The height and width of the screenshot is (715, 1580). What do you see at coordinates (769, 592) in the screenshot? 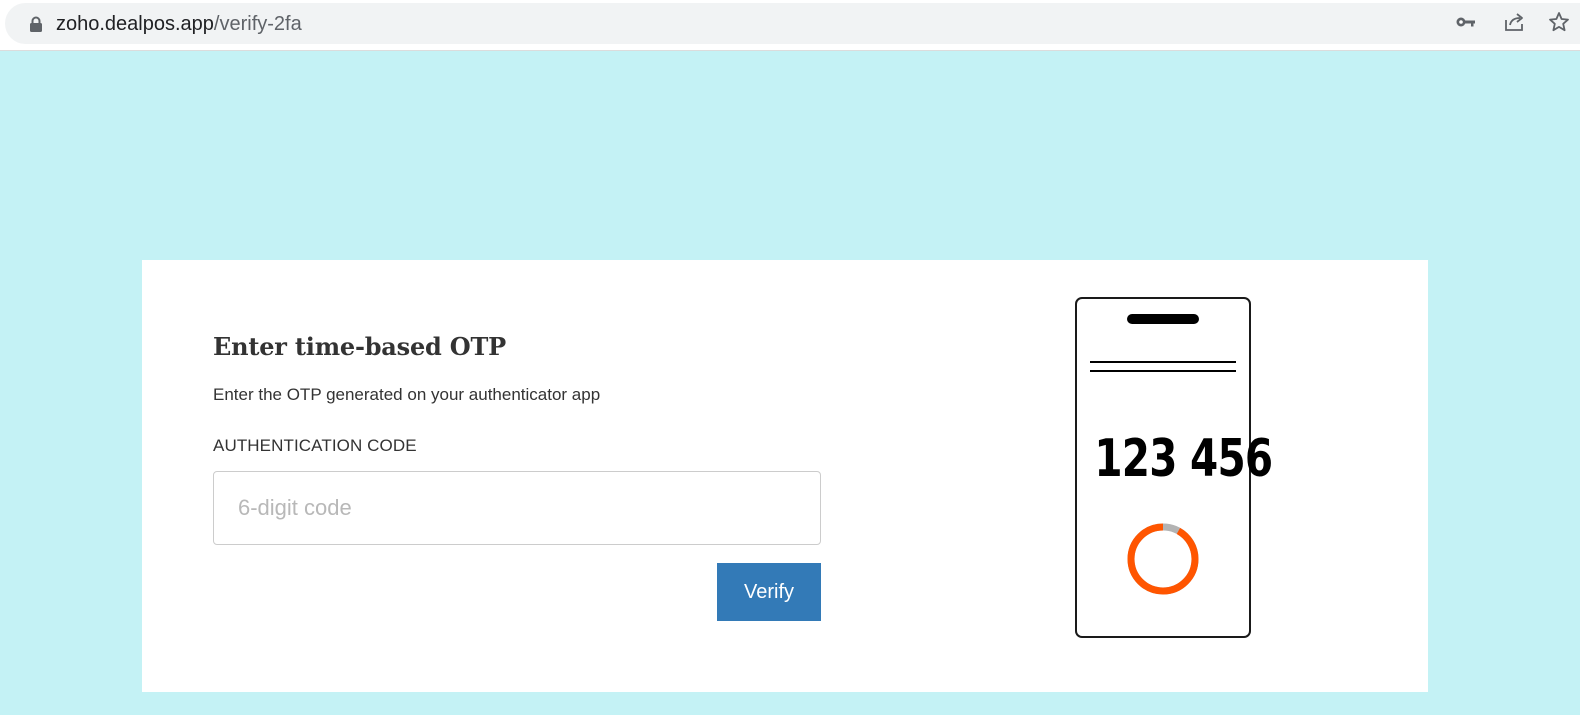
I see `verify-button: Verify` at bounding box center [769, 592].